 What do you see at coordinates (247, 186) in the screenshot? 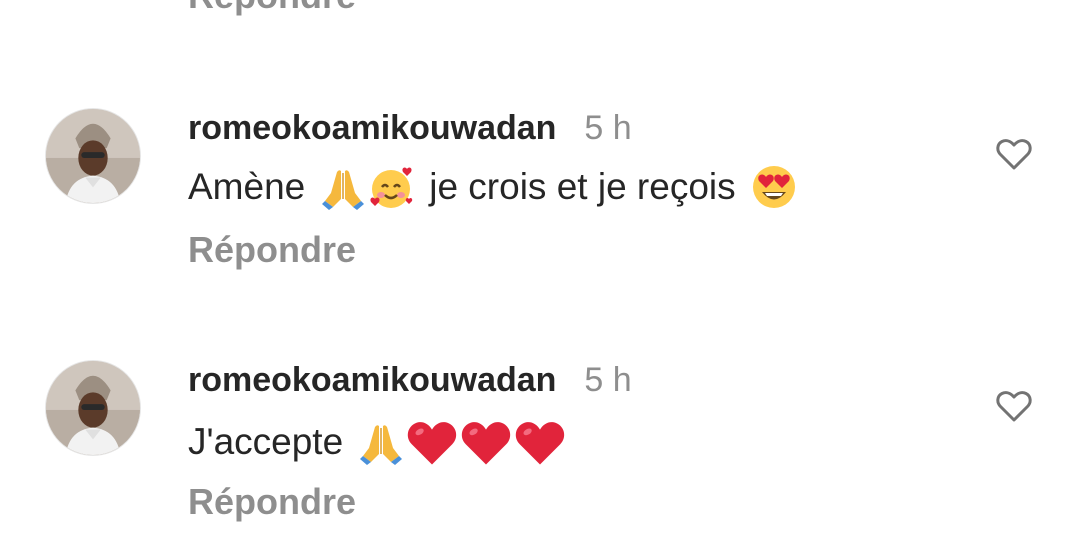
I see `comment-text-part: Amène` at bounding box center [247, 186].